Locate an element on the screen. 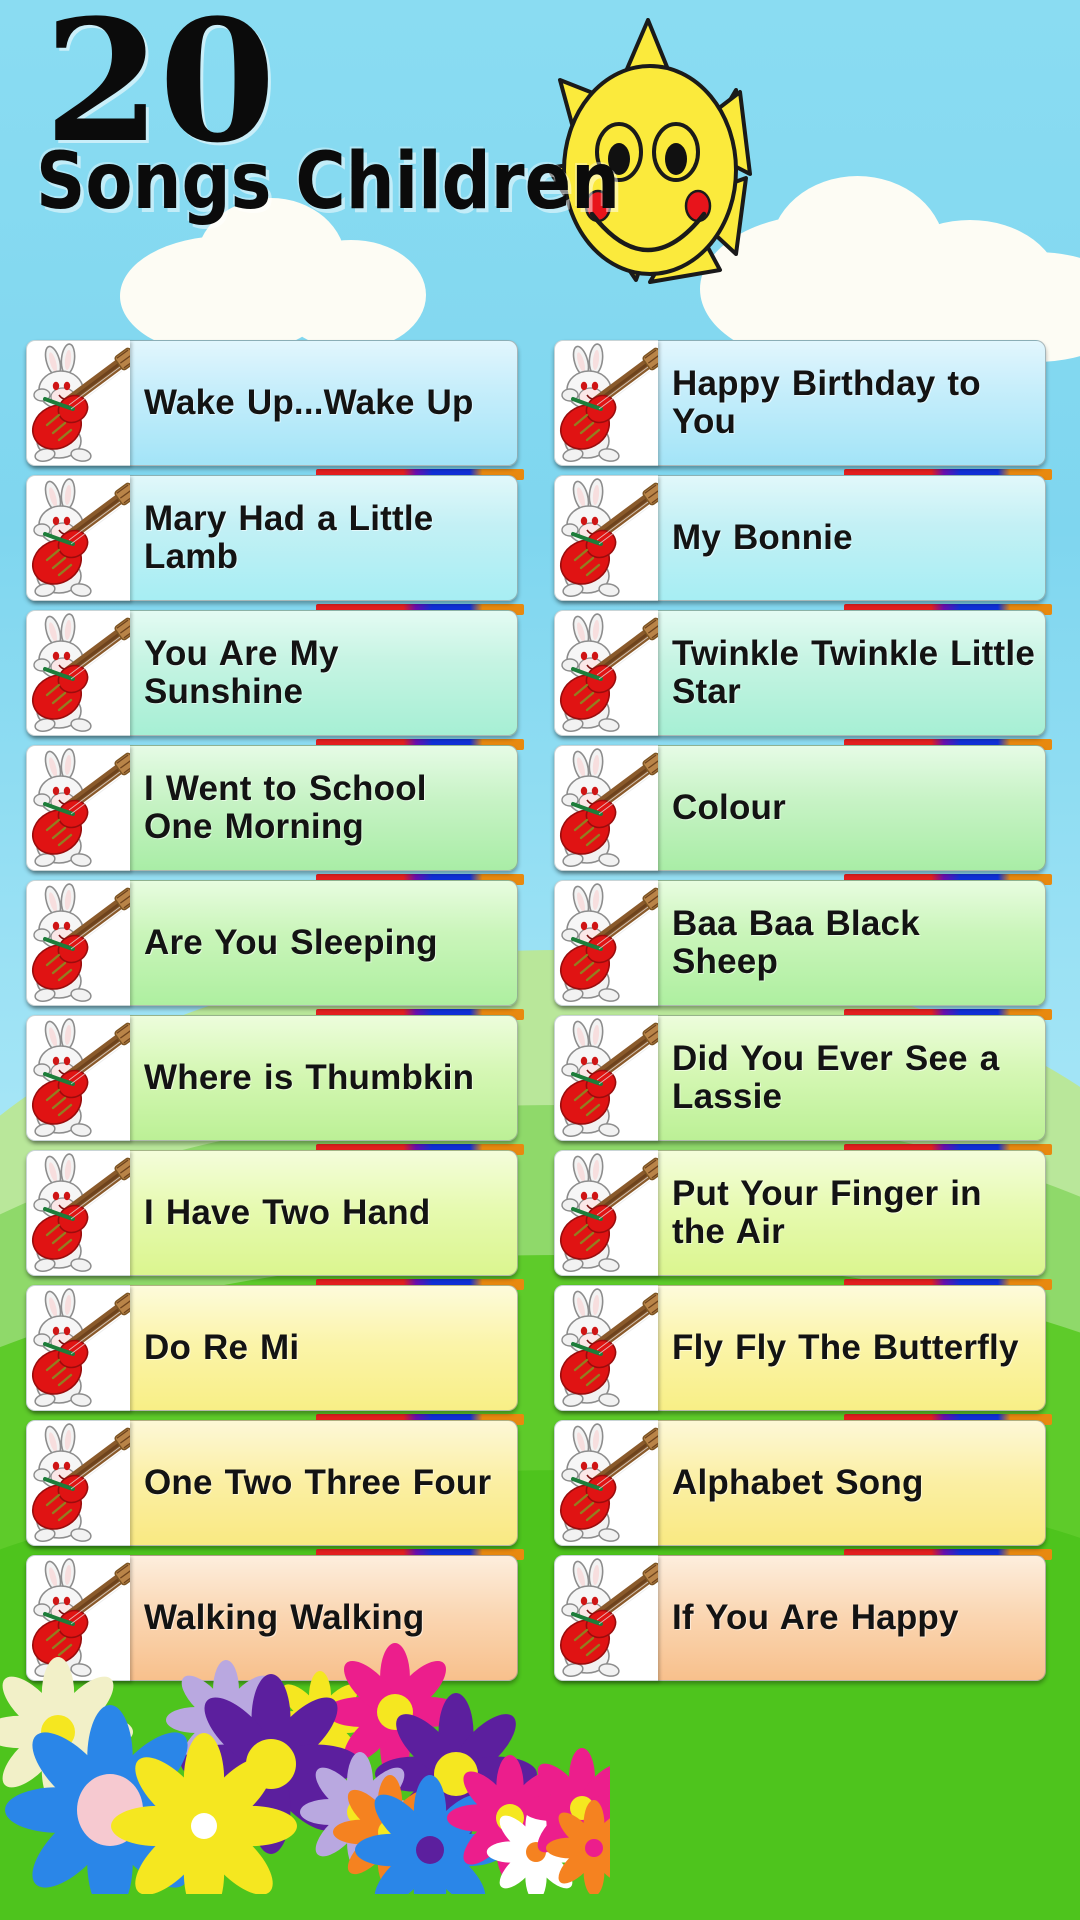 The width and height of the screenshot is (1080, 1920). song-card-7: I Have Two Hand is located at coordinates (272, 1213).